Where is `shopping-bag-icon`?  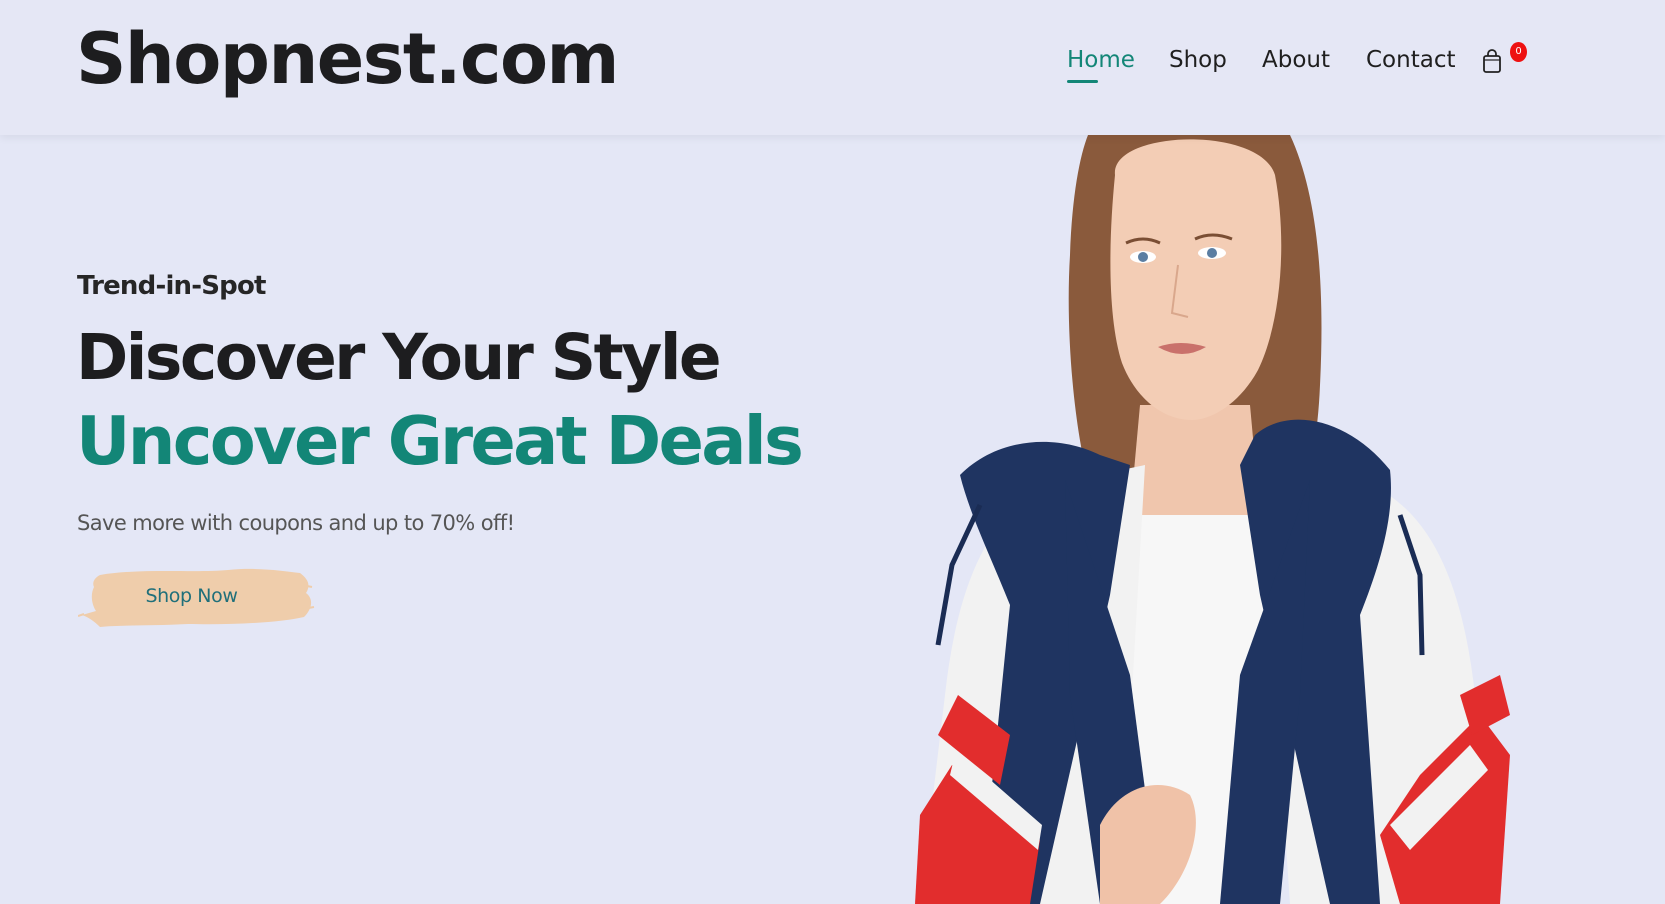
shopping-bag-icon is located at coordinates (1492, 61).